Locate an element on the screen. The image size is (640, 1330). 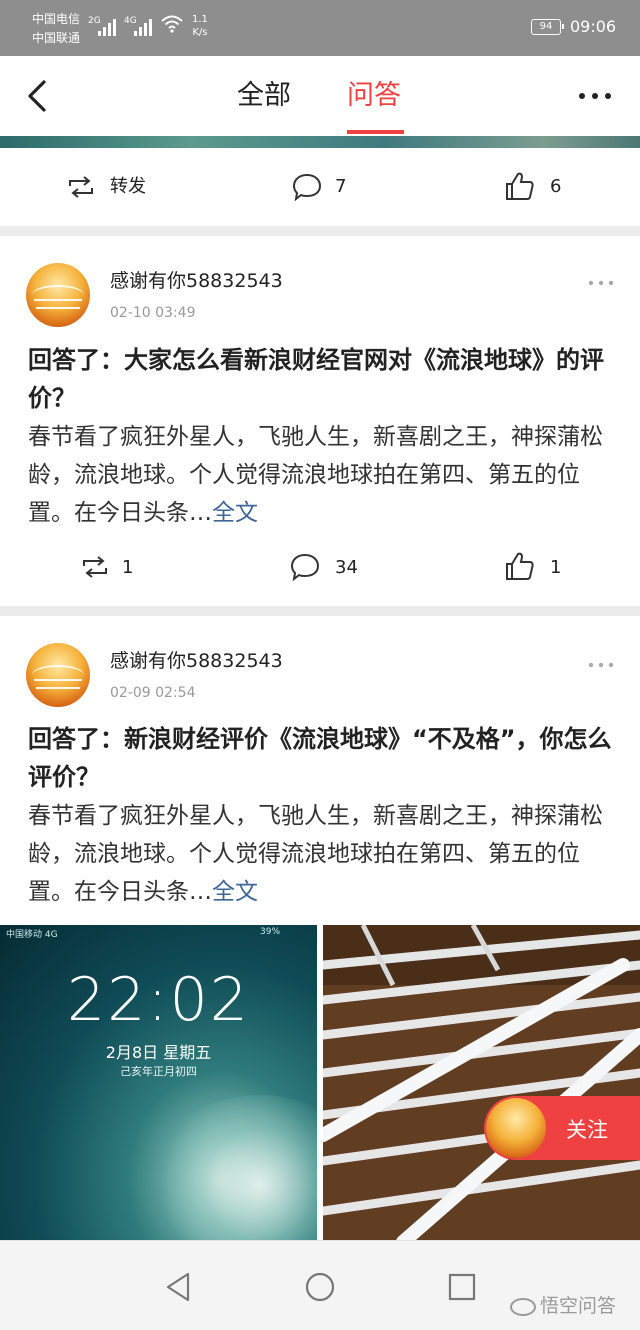
photo-status-text: 中国移动 4G is located at coordinates (32, 935).